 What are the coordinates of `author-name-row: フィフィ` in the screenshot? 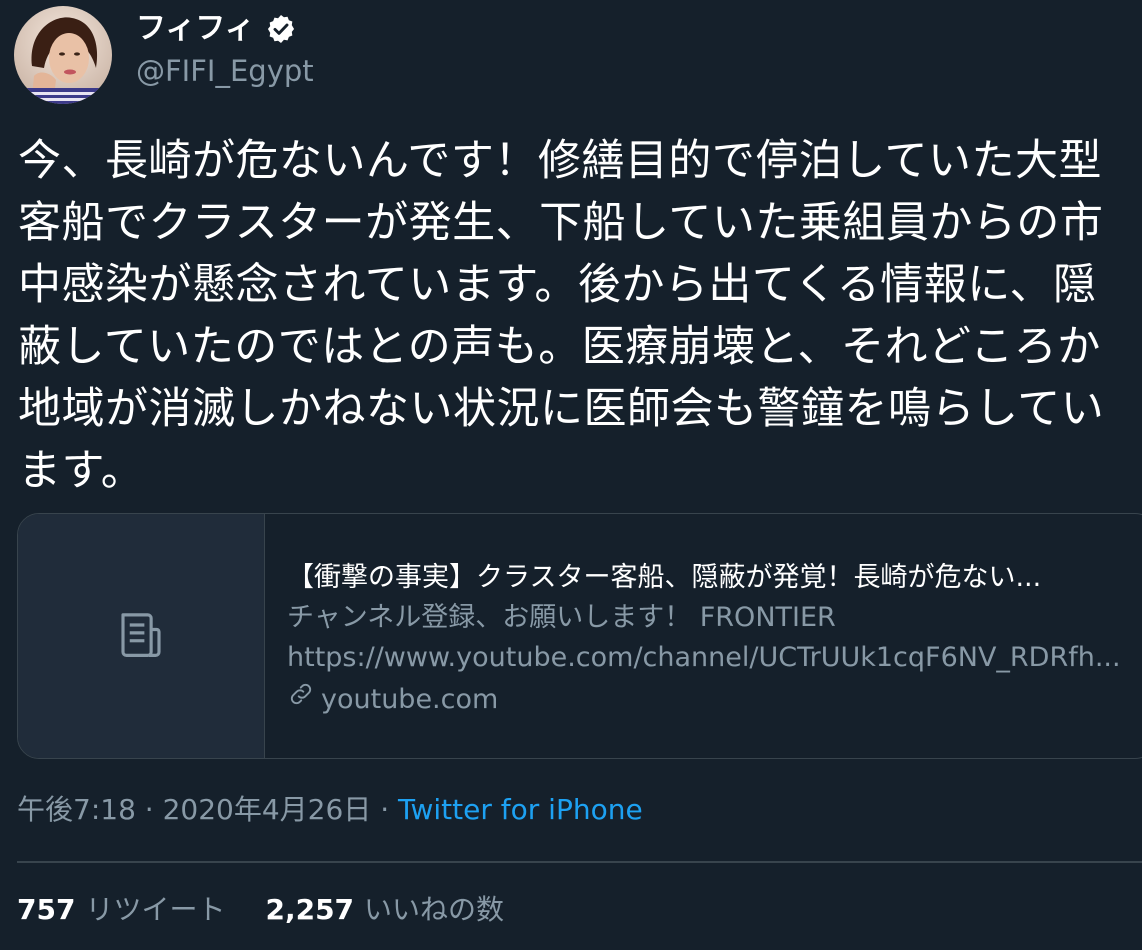 It's located at (216, 29).